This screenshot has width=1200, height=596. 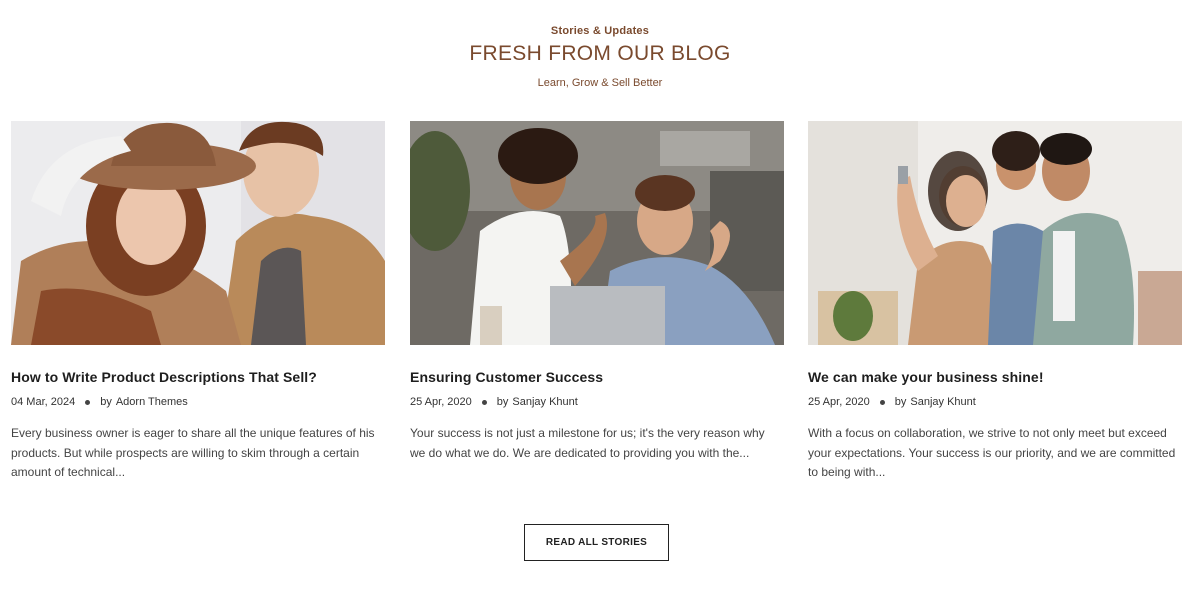 I want to click on celebrating-coworkers-photo, so click(x=597, y=233).